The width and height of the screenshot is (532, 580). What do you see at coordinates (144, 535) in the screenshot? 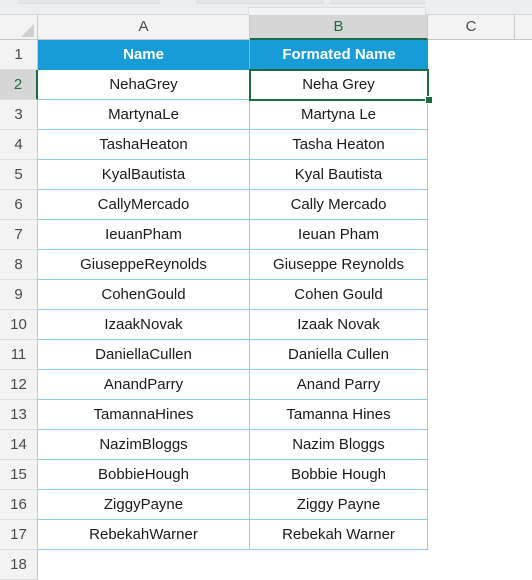
I see `cell-a17-name: RebekahWarner` at bounding box center [144, 535].